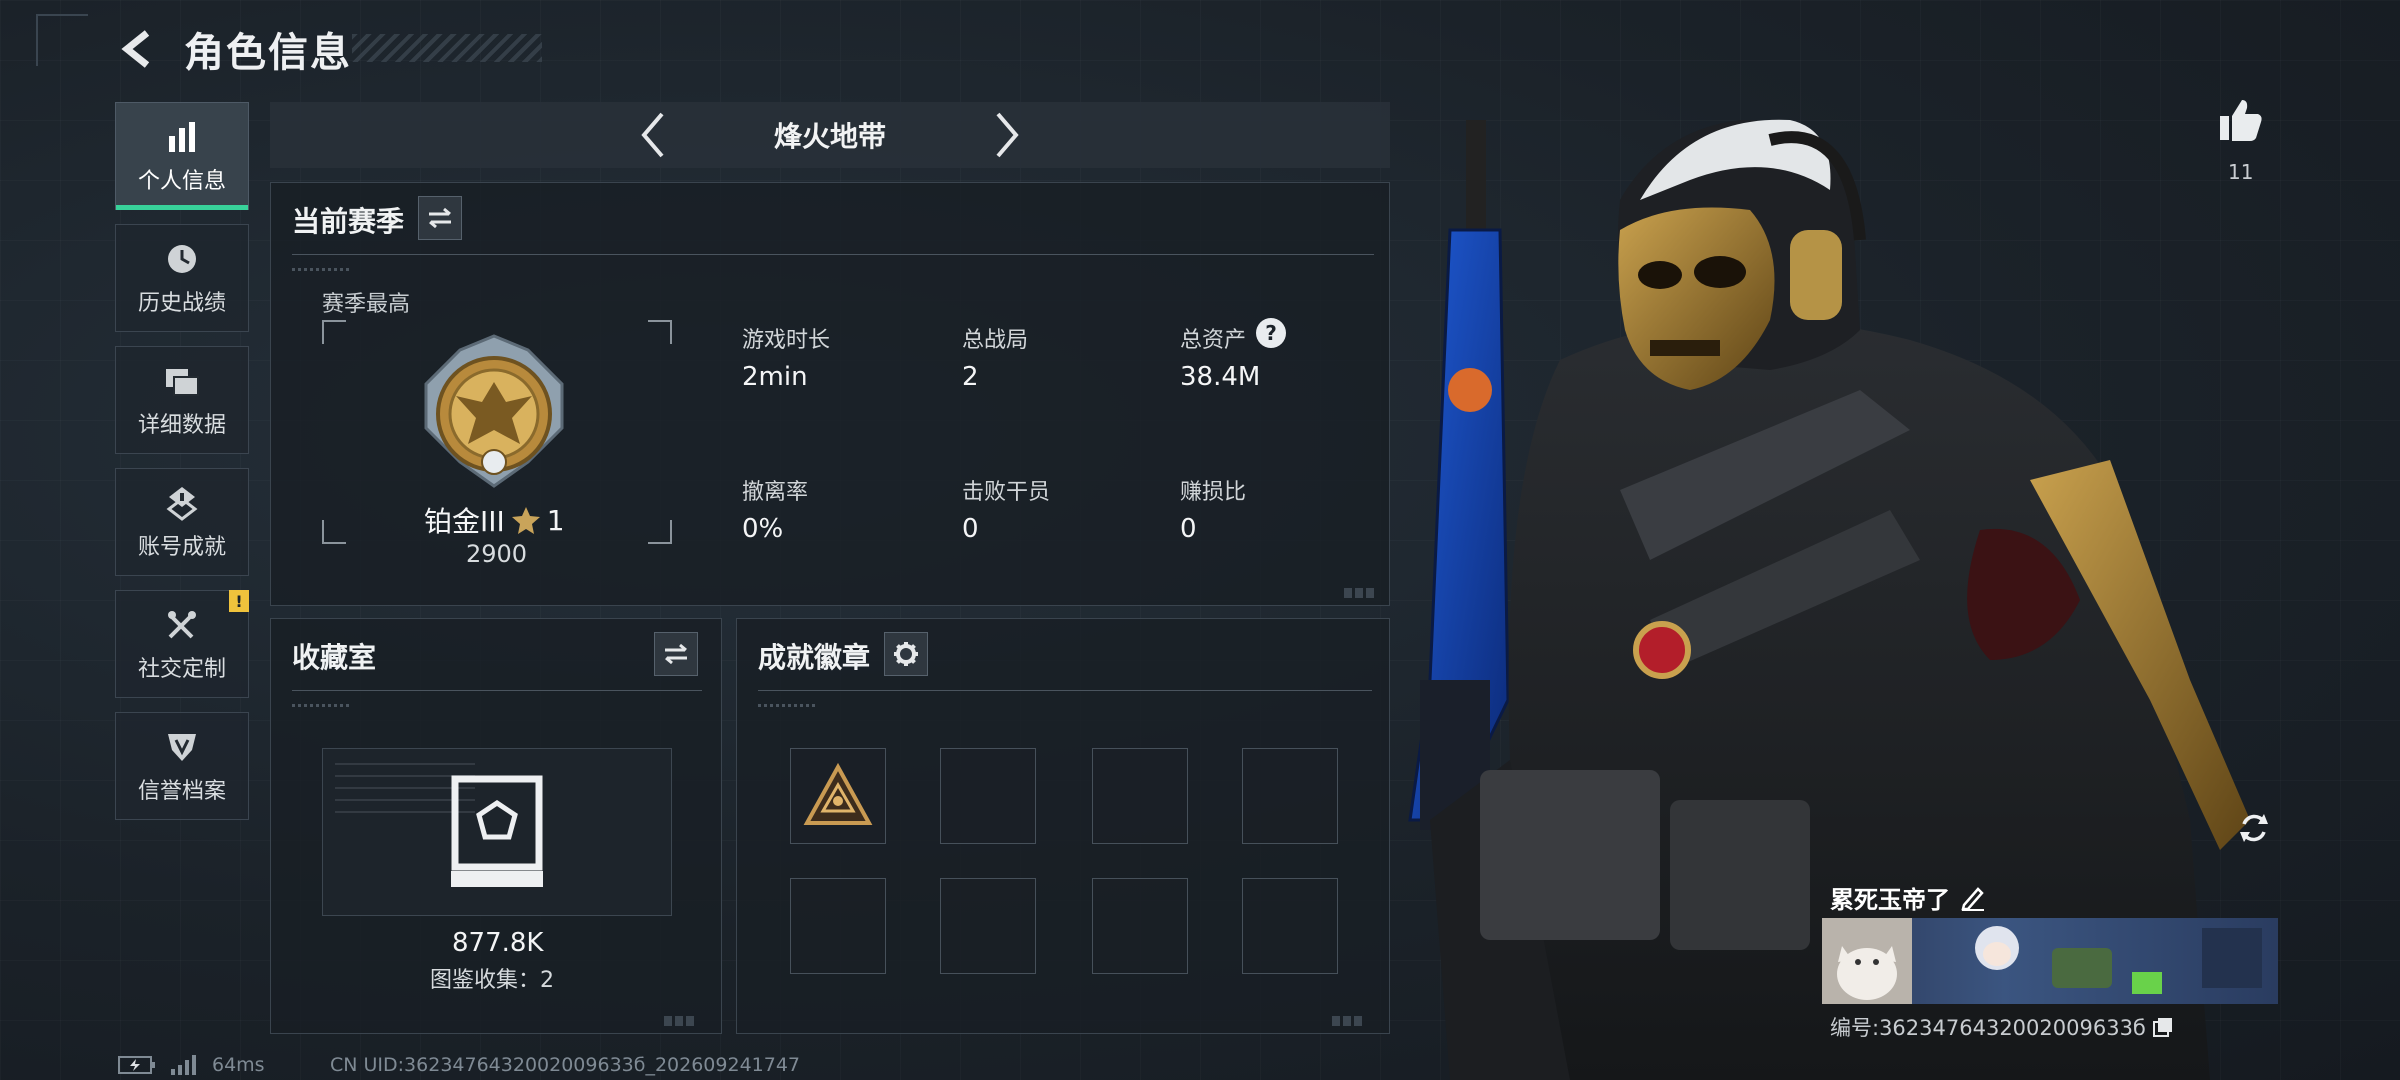  What do you see at coordinates (182, 381) in the screenshot?
I see `folder-icon` at bounding box center [182, 381].